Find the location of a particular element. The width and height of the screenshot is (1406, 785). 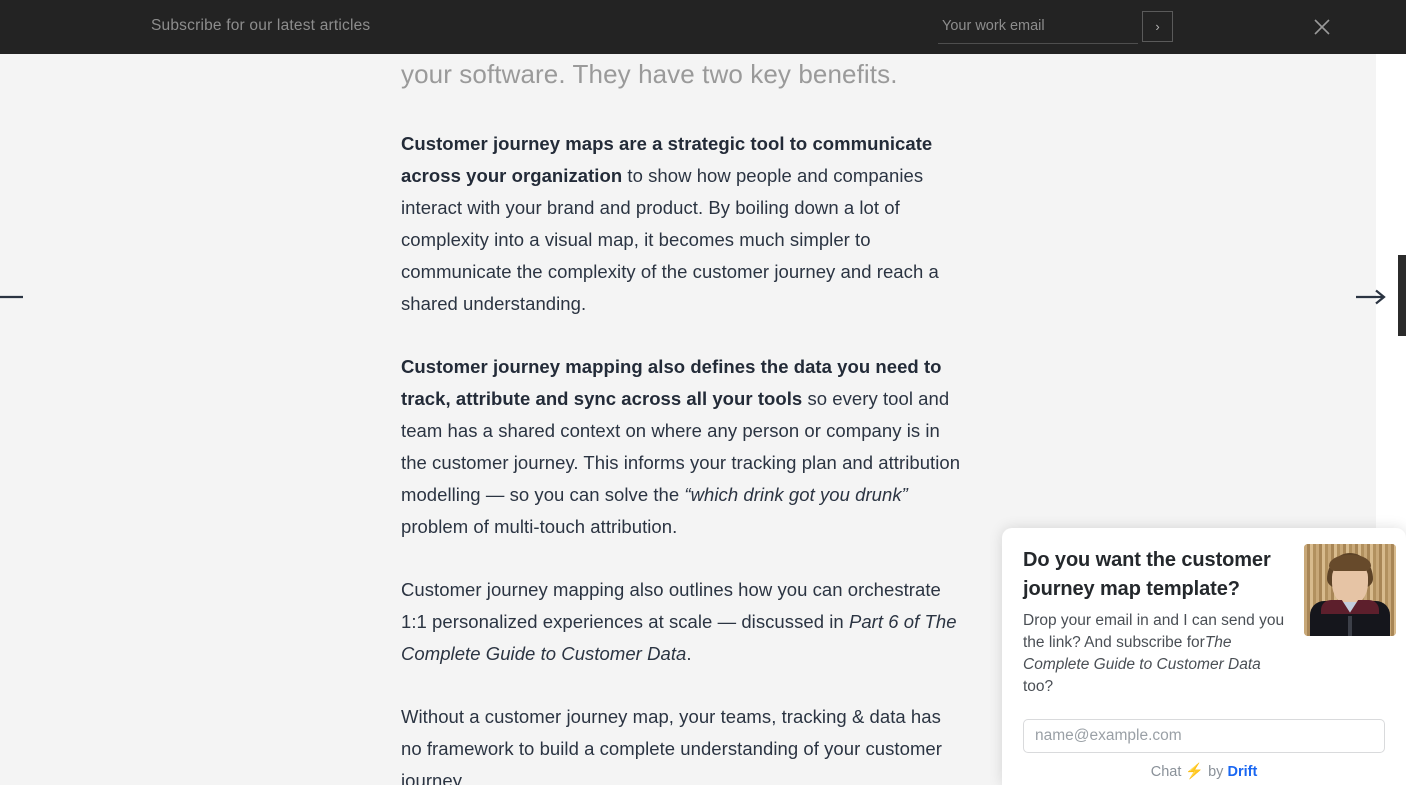

page-scrollbar-thumb is located at coordinates (1402, 295).